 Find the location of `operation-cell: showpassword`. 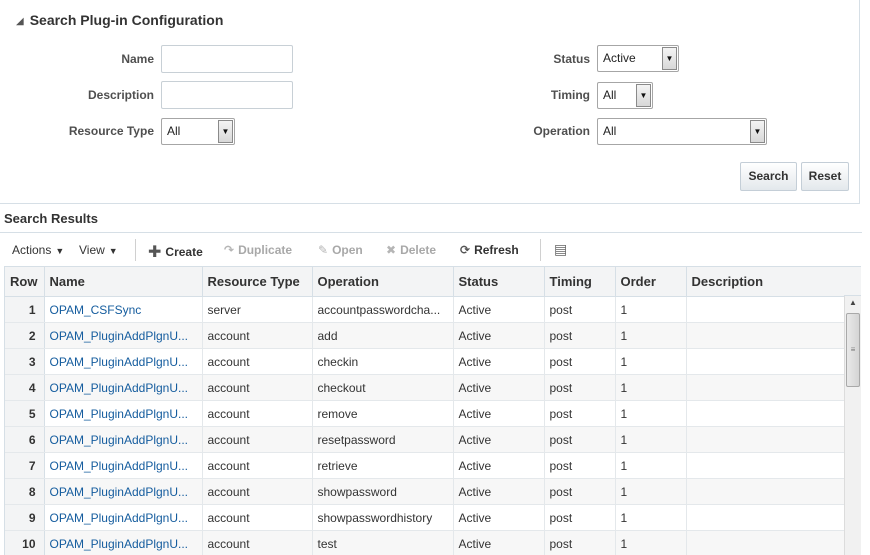

operation-cell: showpassword is located at coordinates (383, 491).